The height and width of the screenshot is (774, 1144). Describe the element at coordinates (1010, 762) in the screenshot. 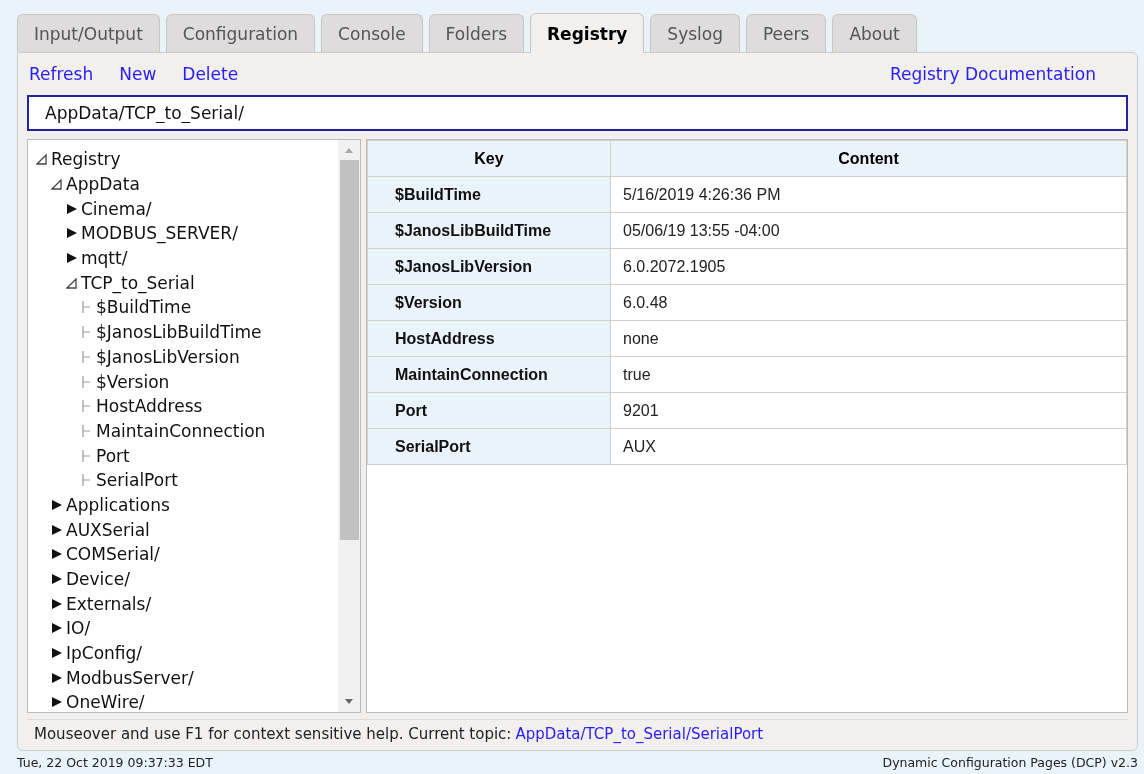

I see `version-text: Dynamic Configuration Pages (DCP) v2.3` at that location.